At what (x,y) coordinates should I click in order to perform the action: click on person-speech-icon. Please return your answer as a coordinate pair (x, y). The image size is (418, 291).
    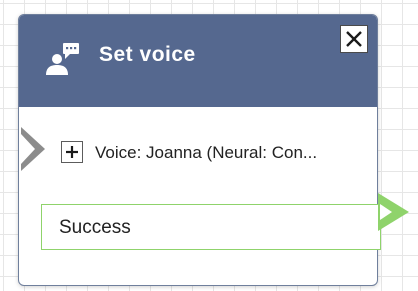
    Looking at the image, I should click on (62, 59).